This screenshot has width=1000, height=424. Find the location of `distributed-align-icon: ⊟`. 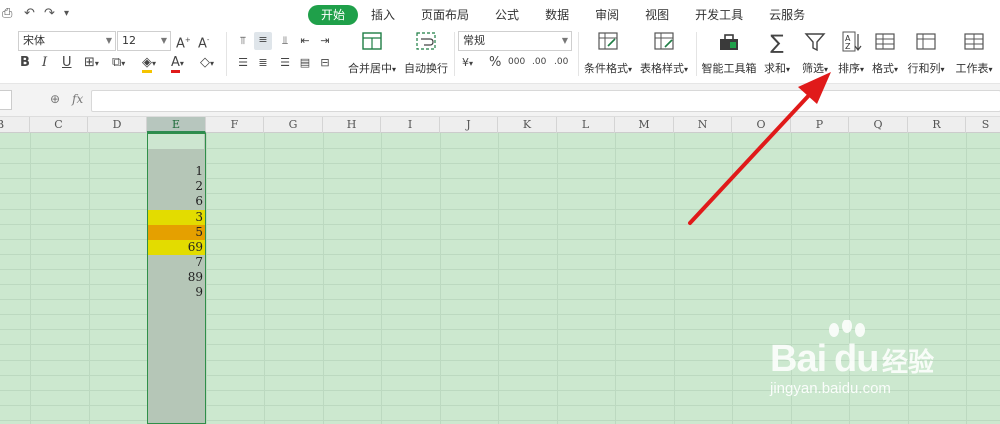

distributed-align-icon: ⊟ is located at coordinates (325, 63).